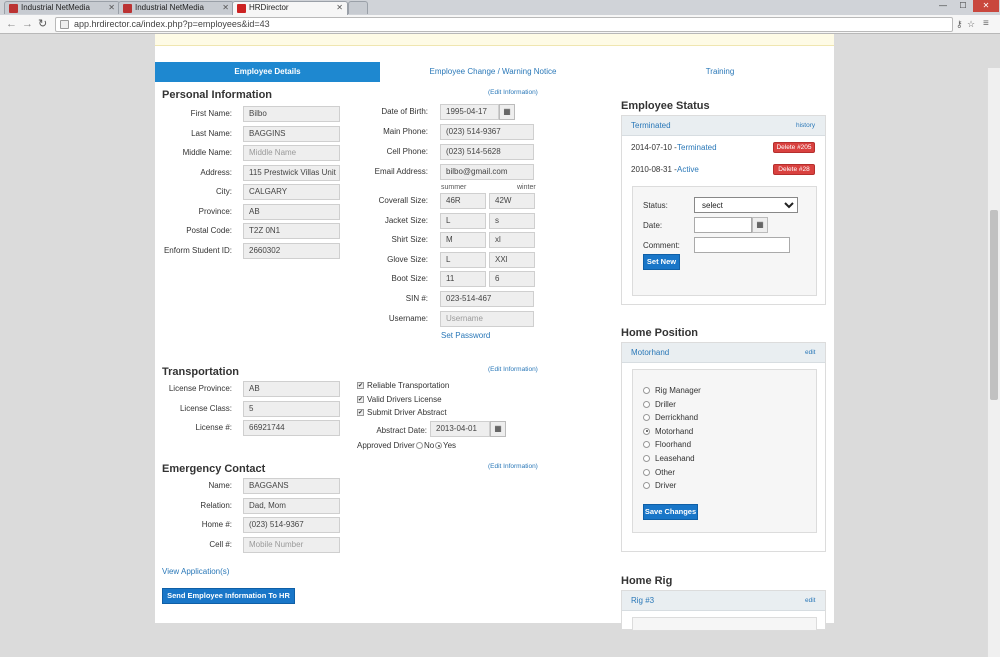 This screenshot has width=1000, height=657. Describe the element at coordinates (512, 279) in the screenshot. I see `winter-size-input: 6` at that location.